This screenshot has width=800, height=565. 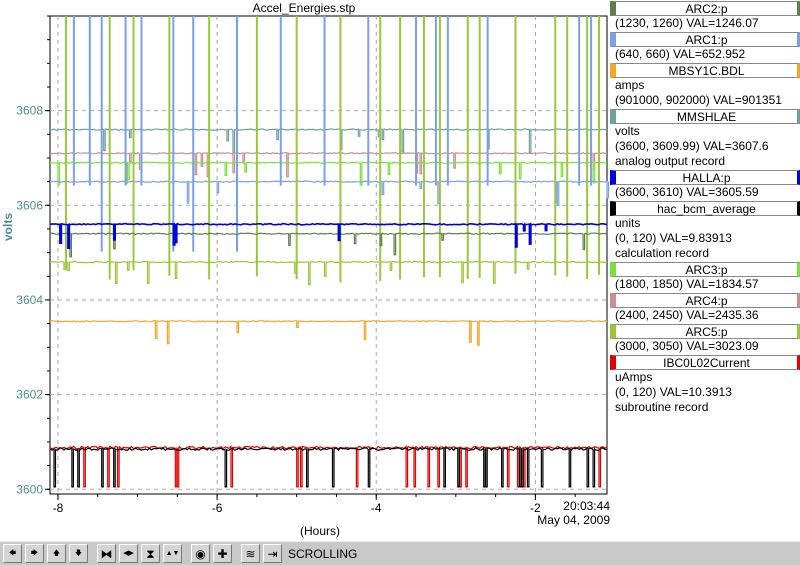 I want to click on legend-item: ARC3:p (1800, 1850) VAL=1834.57, so click(x=705, y=277).